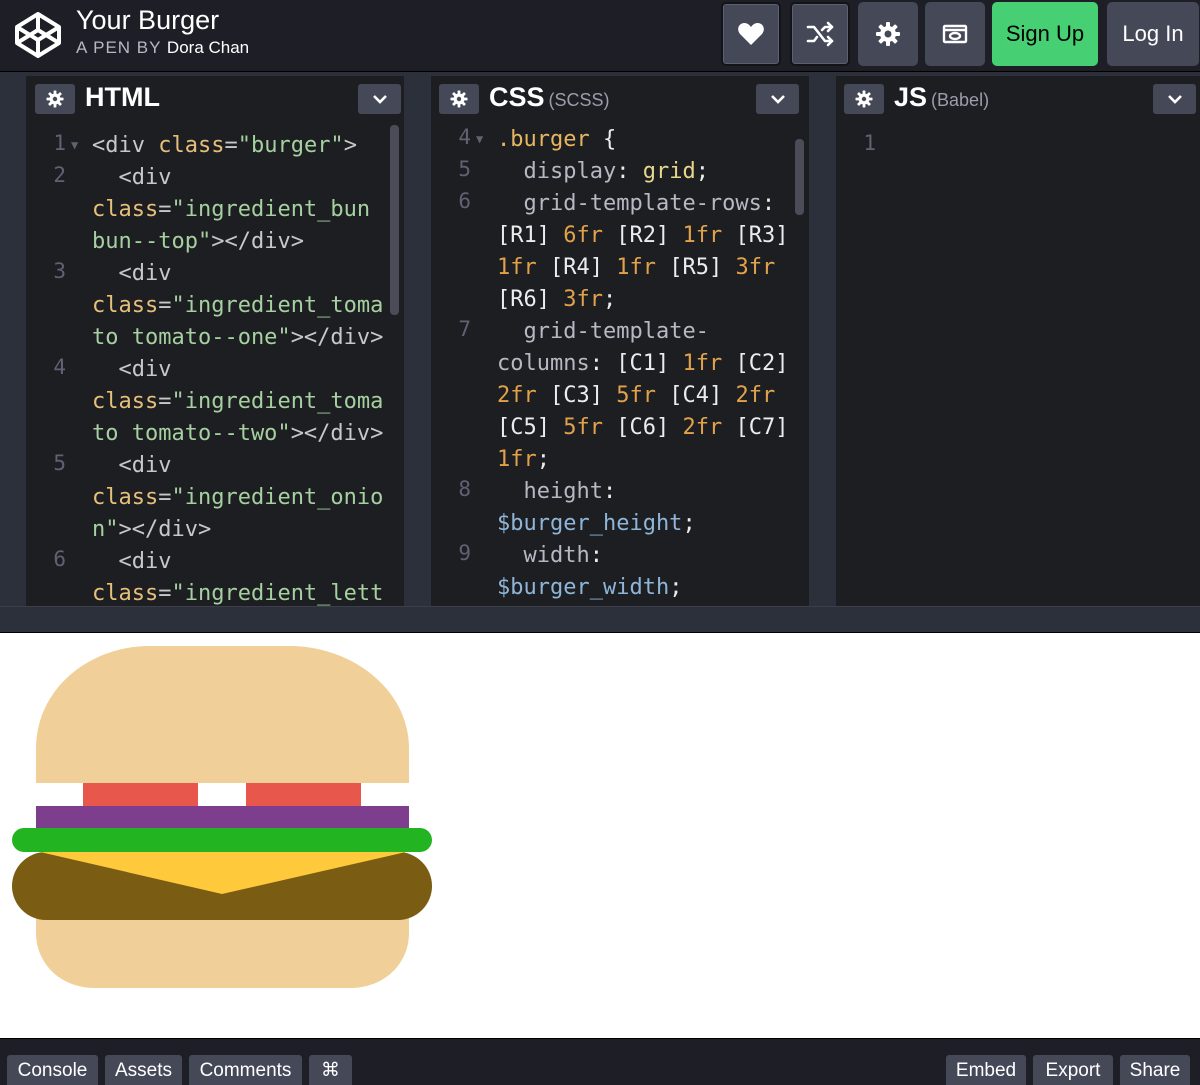 The image size is (1200, 1085). I want to click on view-mode-icon, so click(955, 34).